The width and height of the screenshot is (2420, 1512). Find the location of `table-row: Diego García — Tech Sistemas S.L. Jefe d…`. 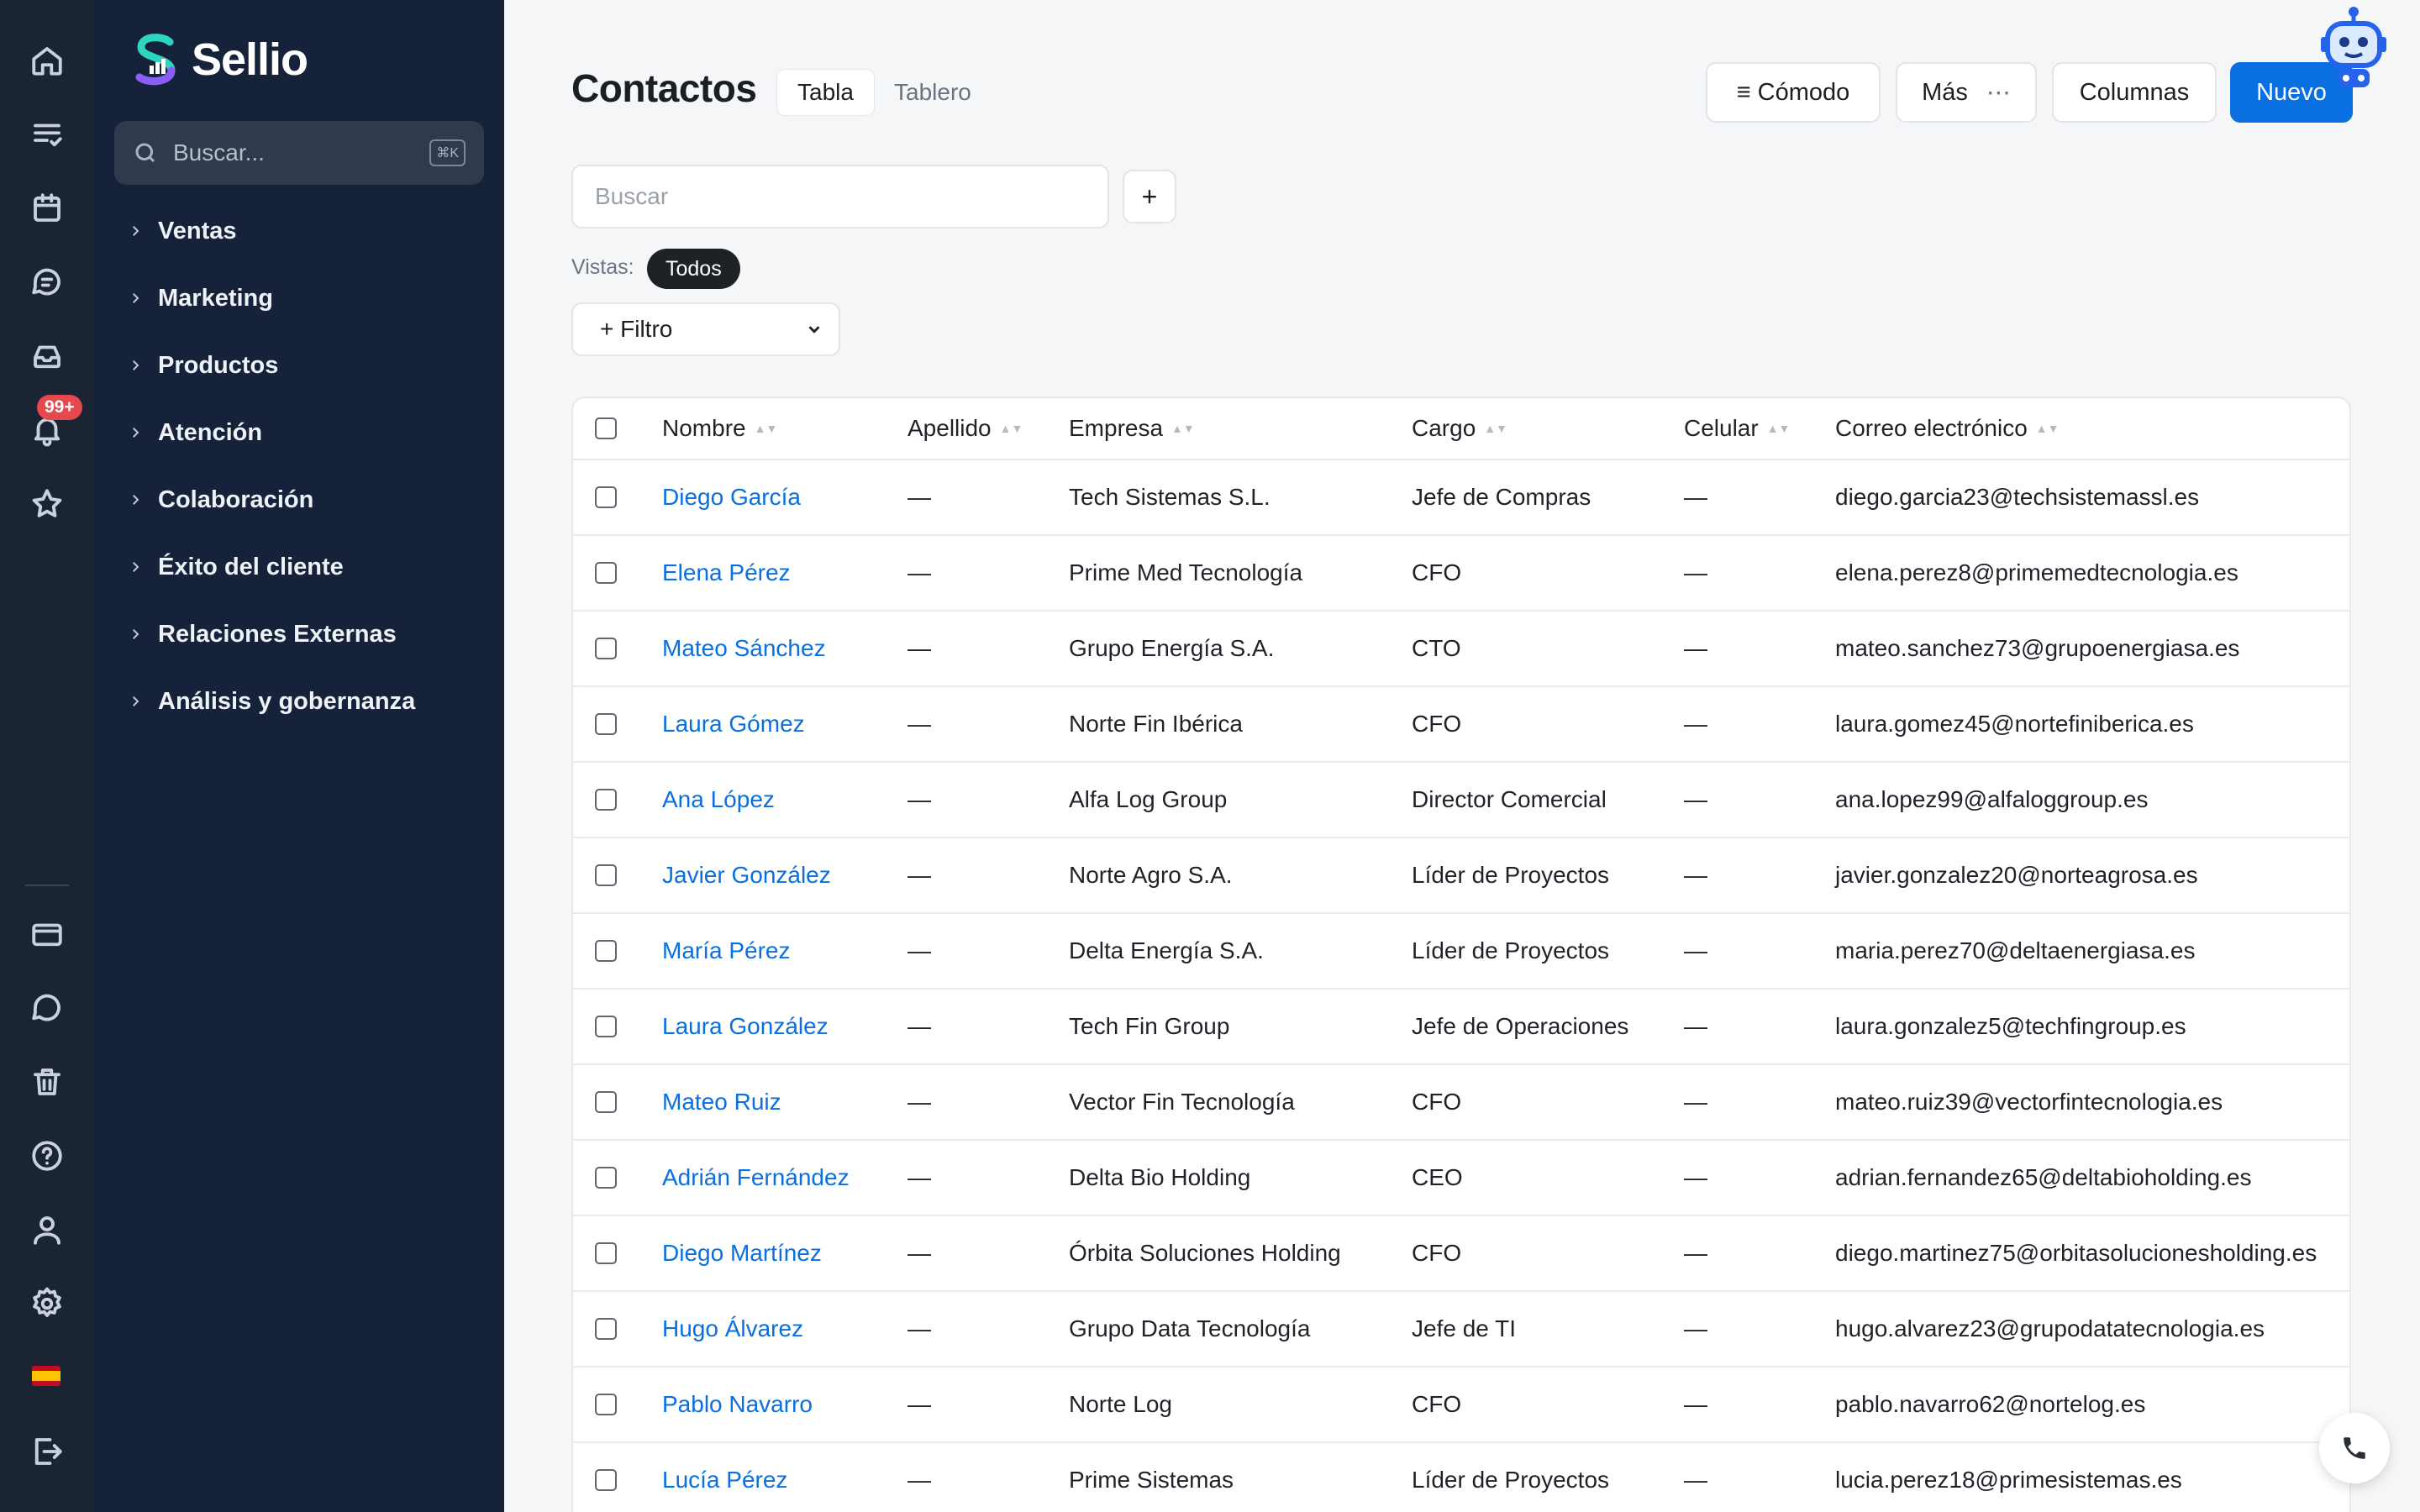

table-row: Diego García — Tech Sistemas S.L. Jefe d… is located at coordinates (1461, 498).